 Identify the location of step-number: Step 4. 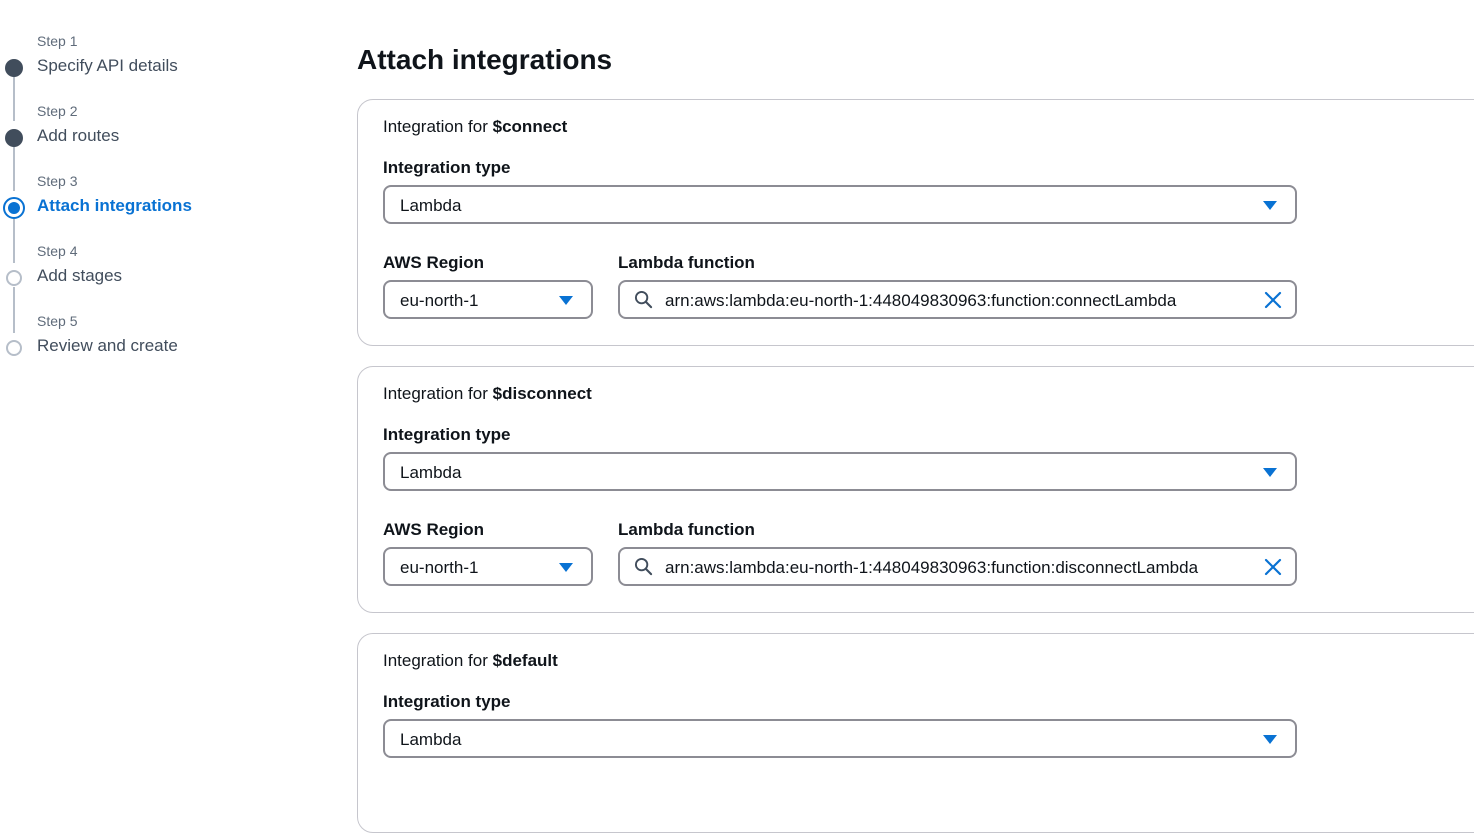
(57, 251).